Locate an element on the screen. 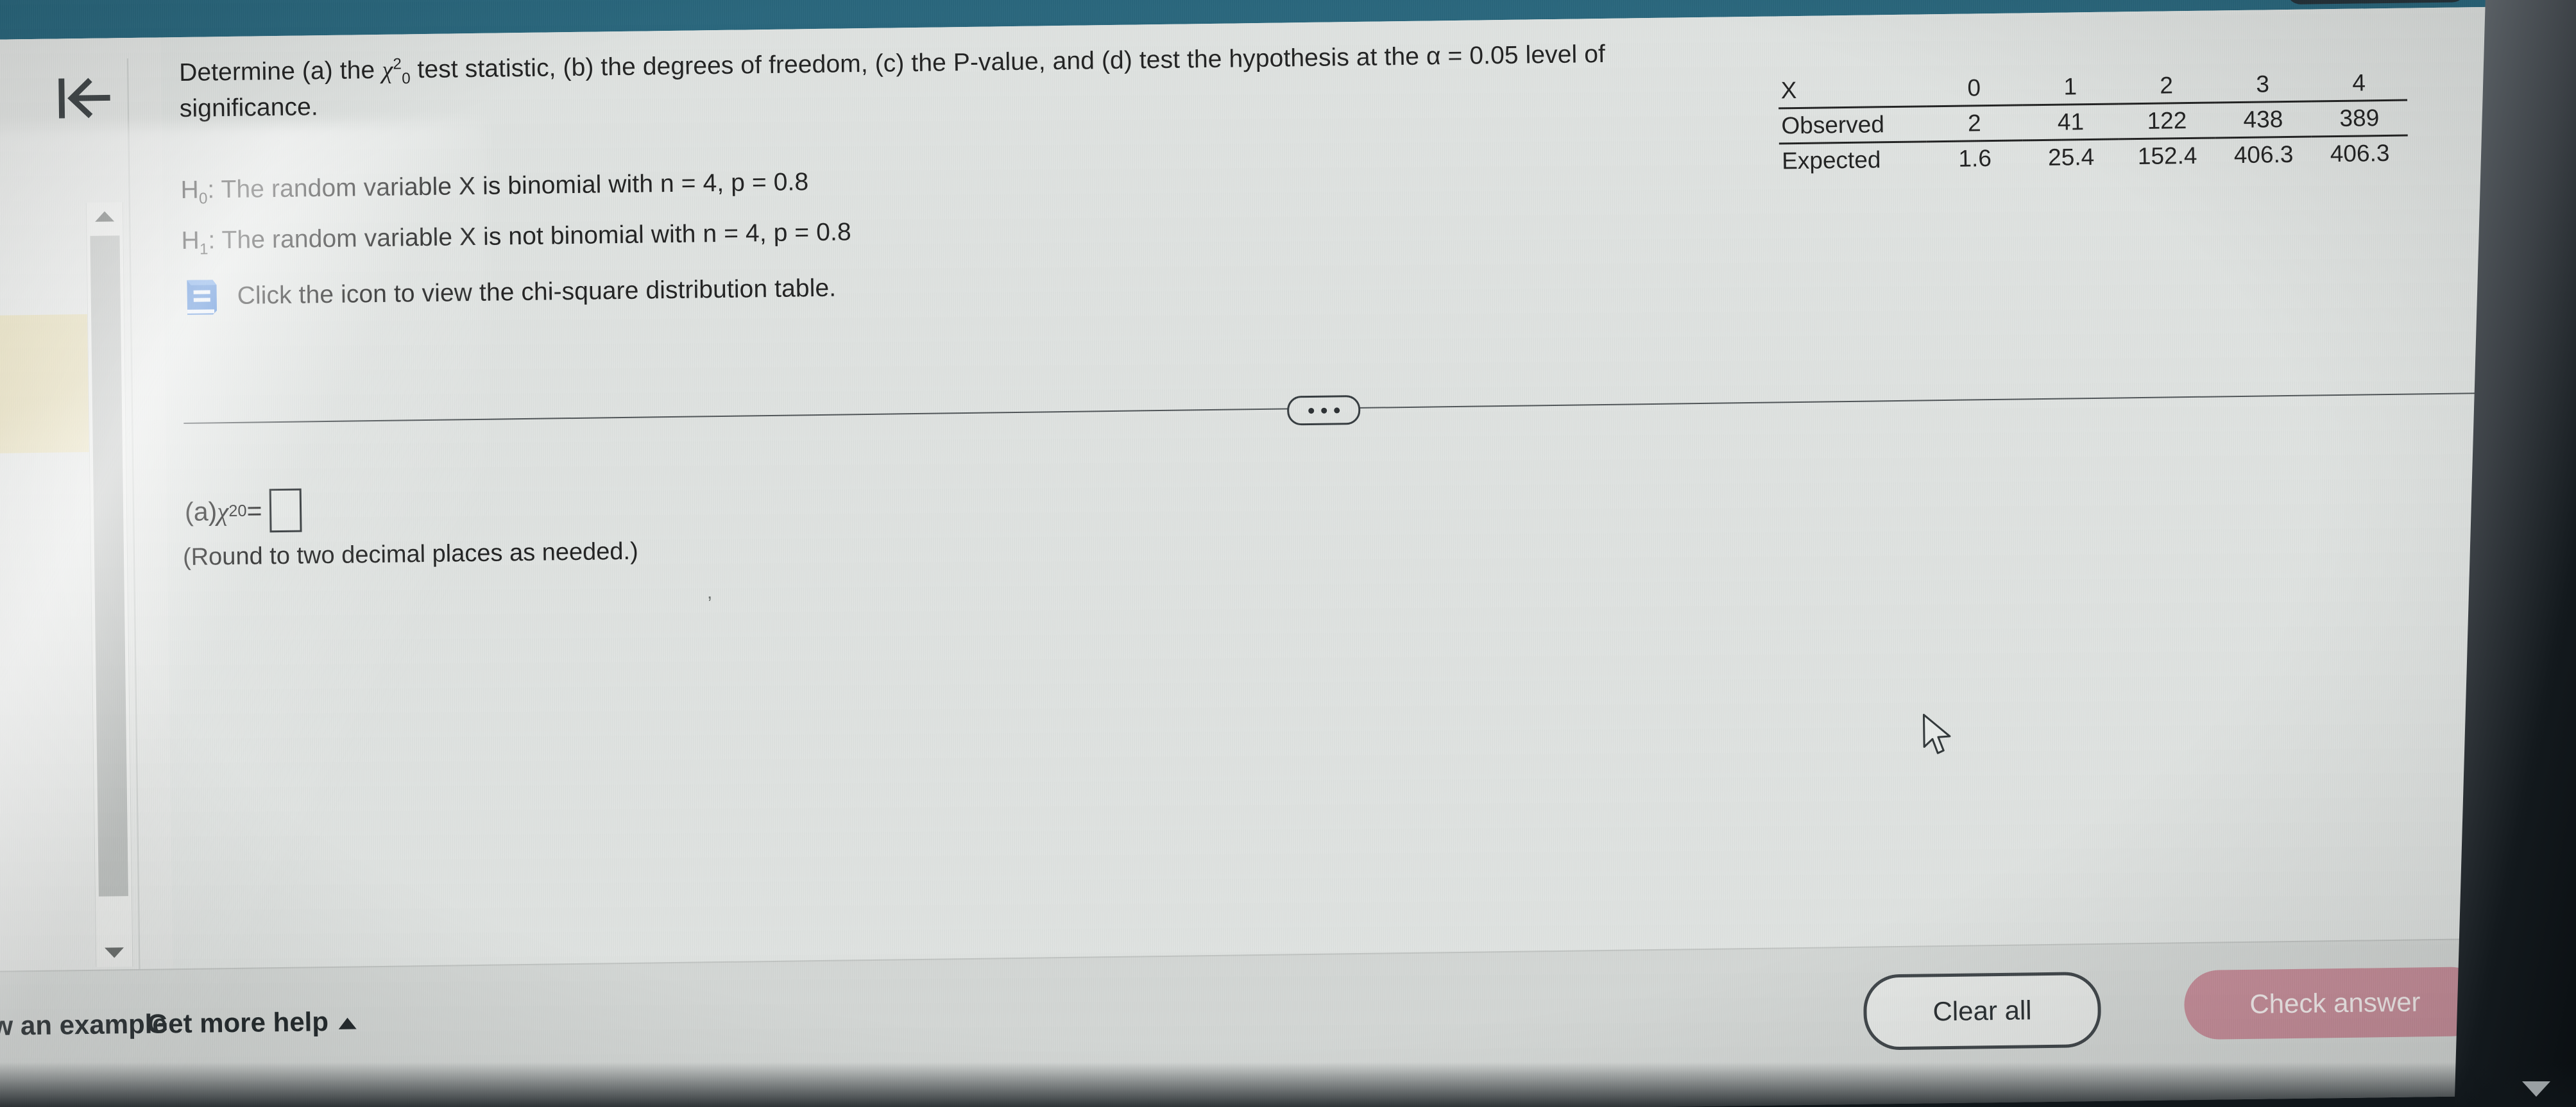 The image size is (2576, 1107). cell-observed-2: 122 is located at coordinates (2167, 120).